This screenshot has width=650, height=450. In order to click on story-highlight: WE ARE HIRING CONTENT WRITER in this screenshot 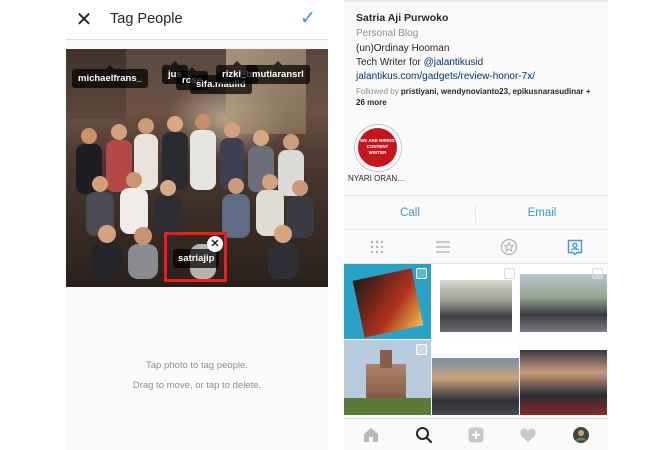, I will do `click(378, 148)`.